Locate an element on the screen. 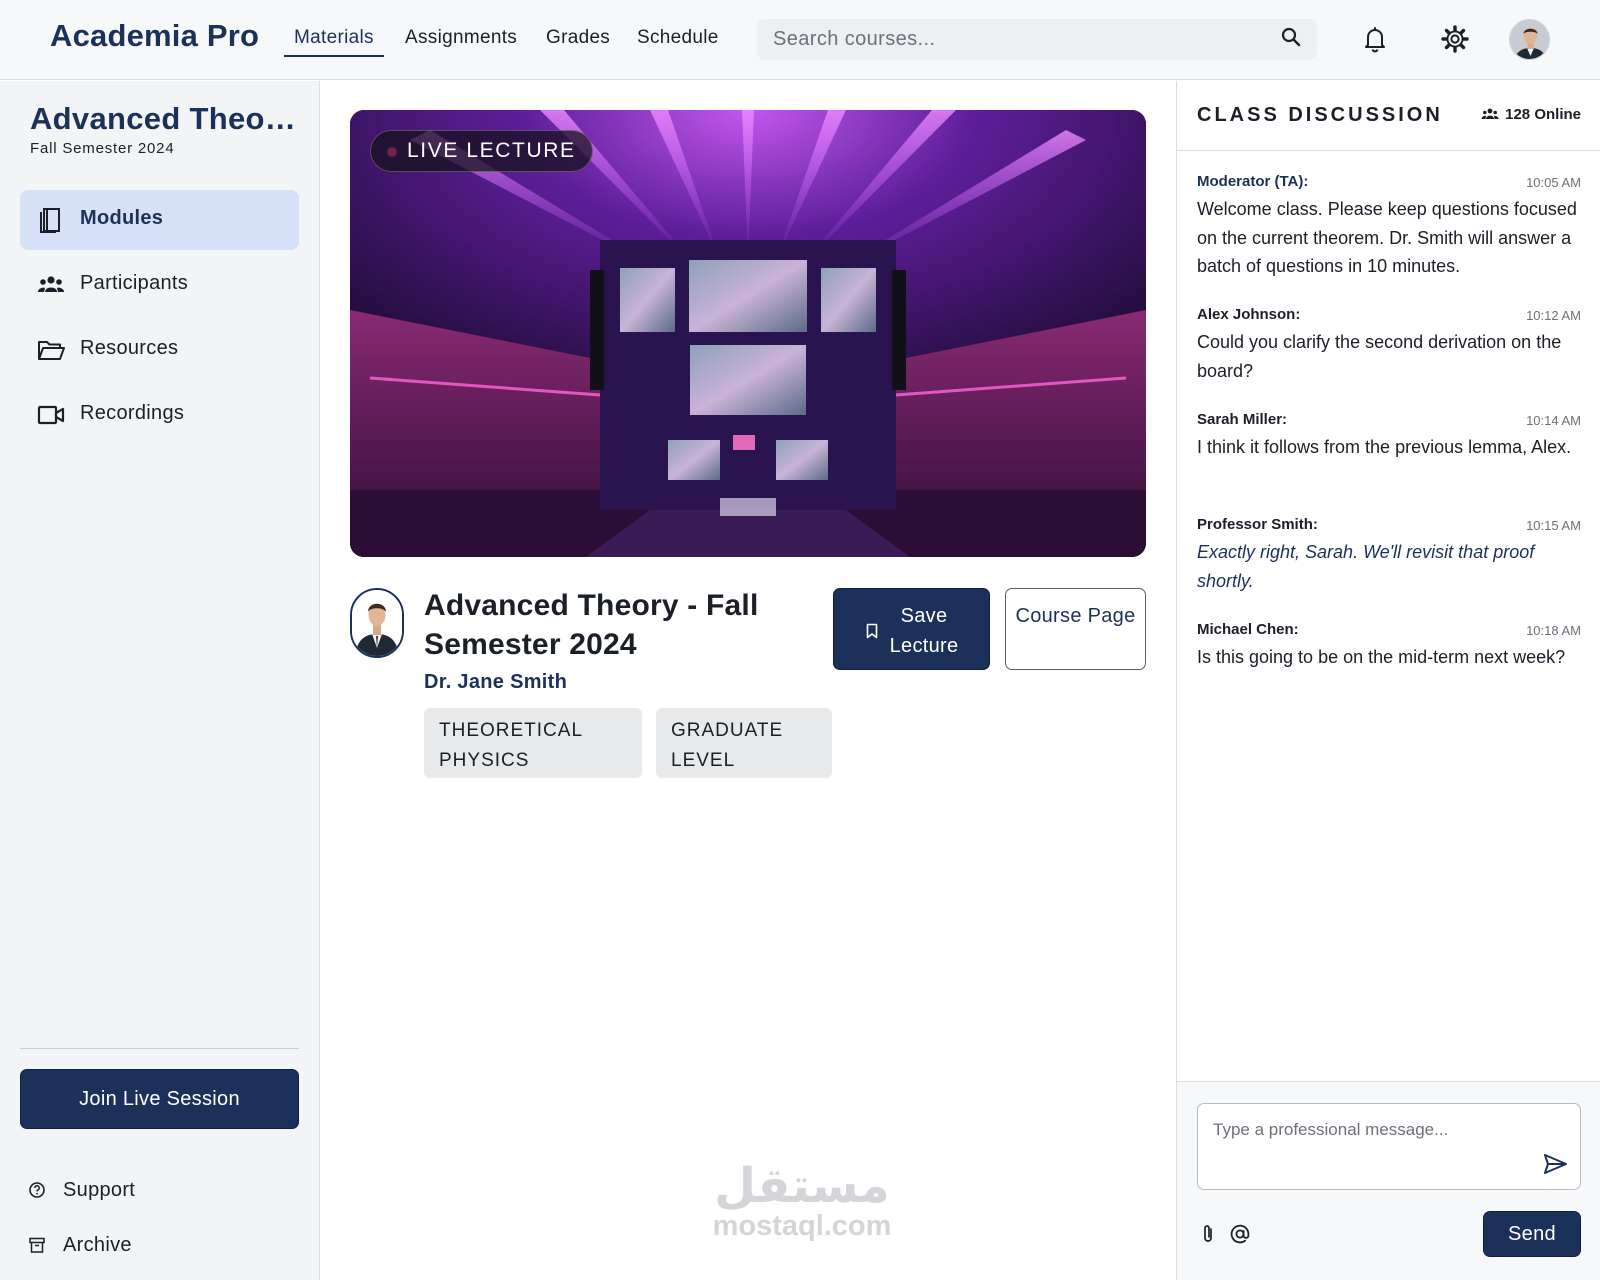  archive-link-label: Archive is located at coordinates (97, 1245).